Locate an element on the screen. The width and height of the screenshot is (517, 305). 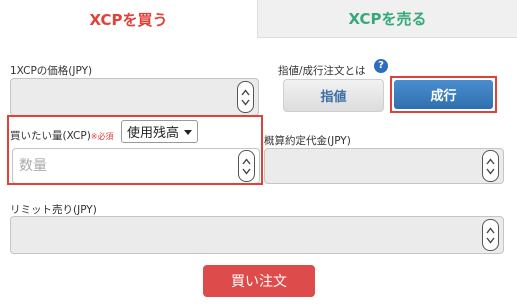
estimated-total-stepper is located at coordinates (490, 166).